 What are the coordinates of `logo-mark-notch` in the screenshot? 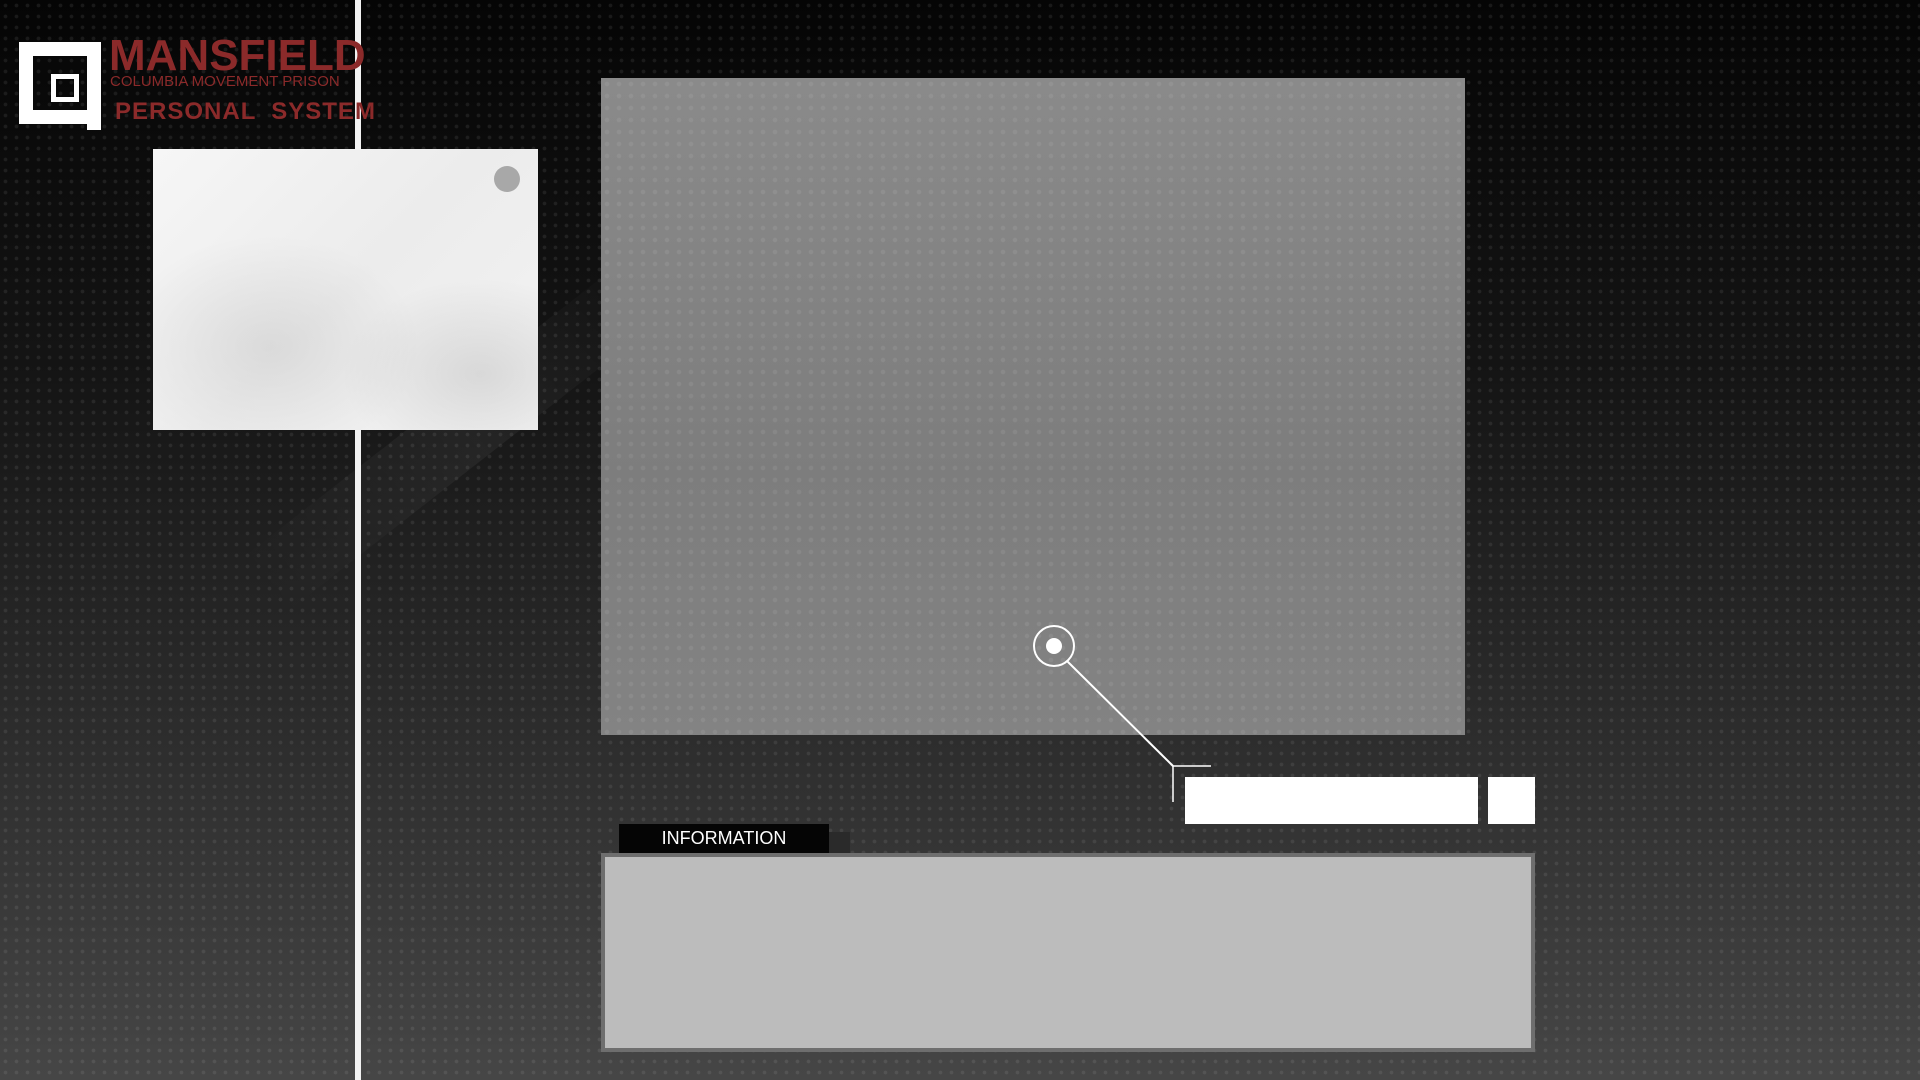 It's located at (94, 117).